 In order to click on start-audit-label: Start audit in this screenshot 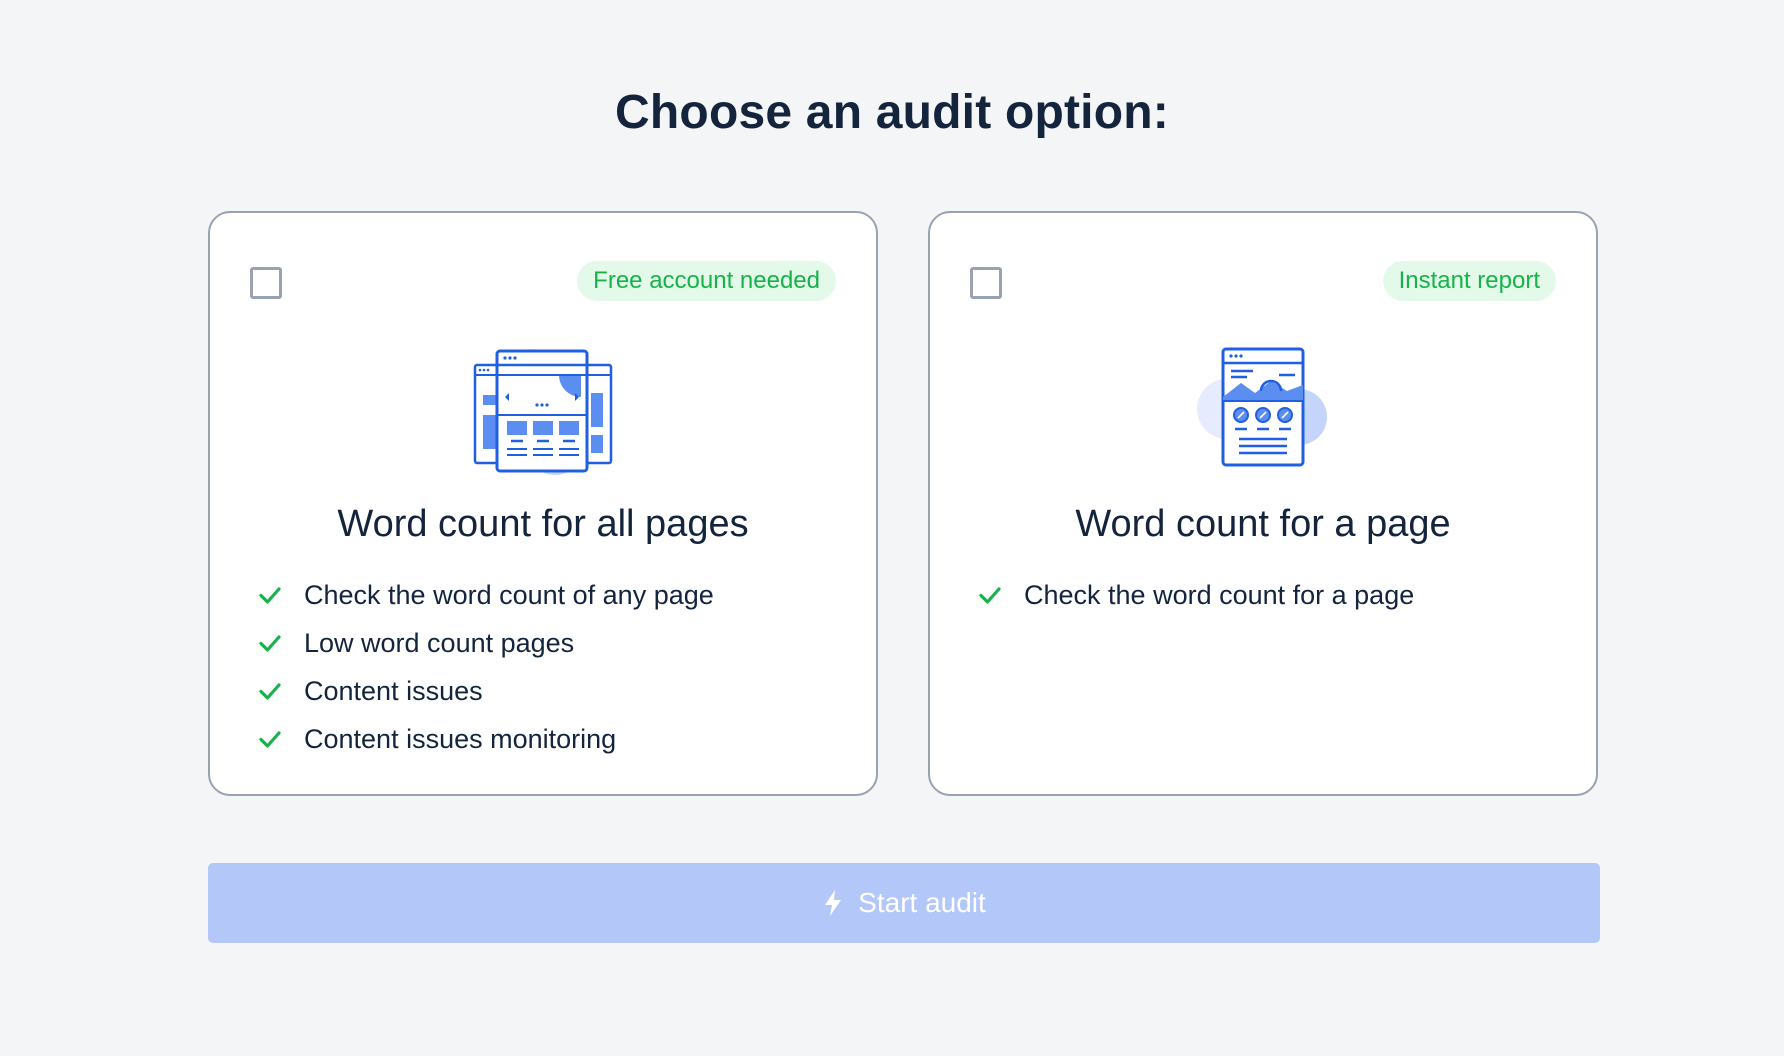, I will do `click(922, 902)`.